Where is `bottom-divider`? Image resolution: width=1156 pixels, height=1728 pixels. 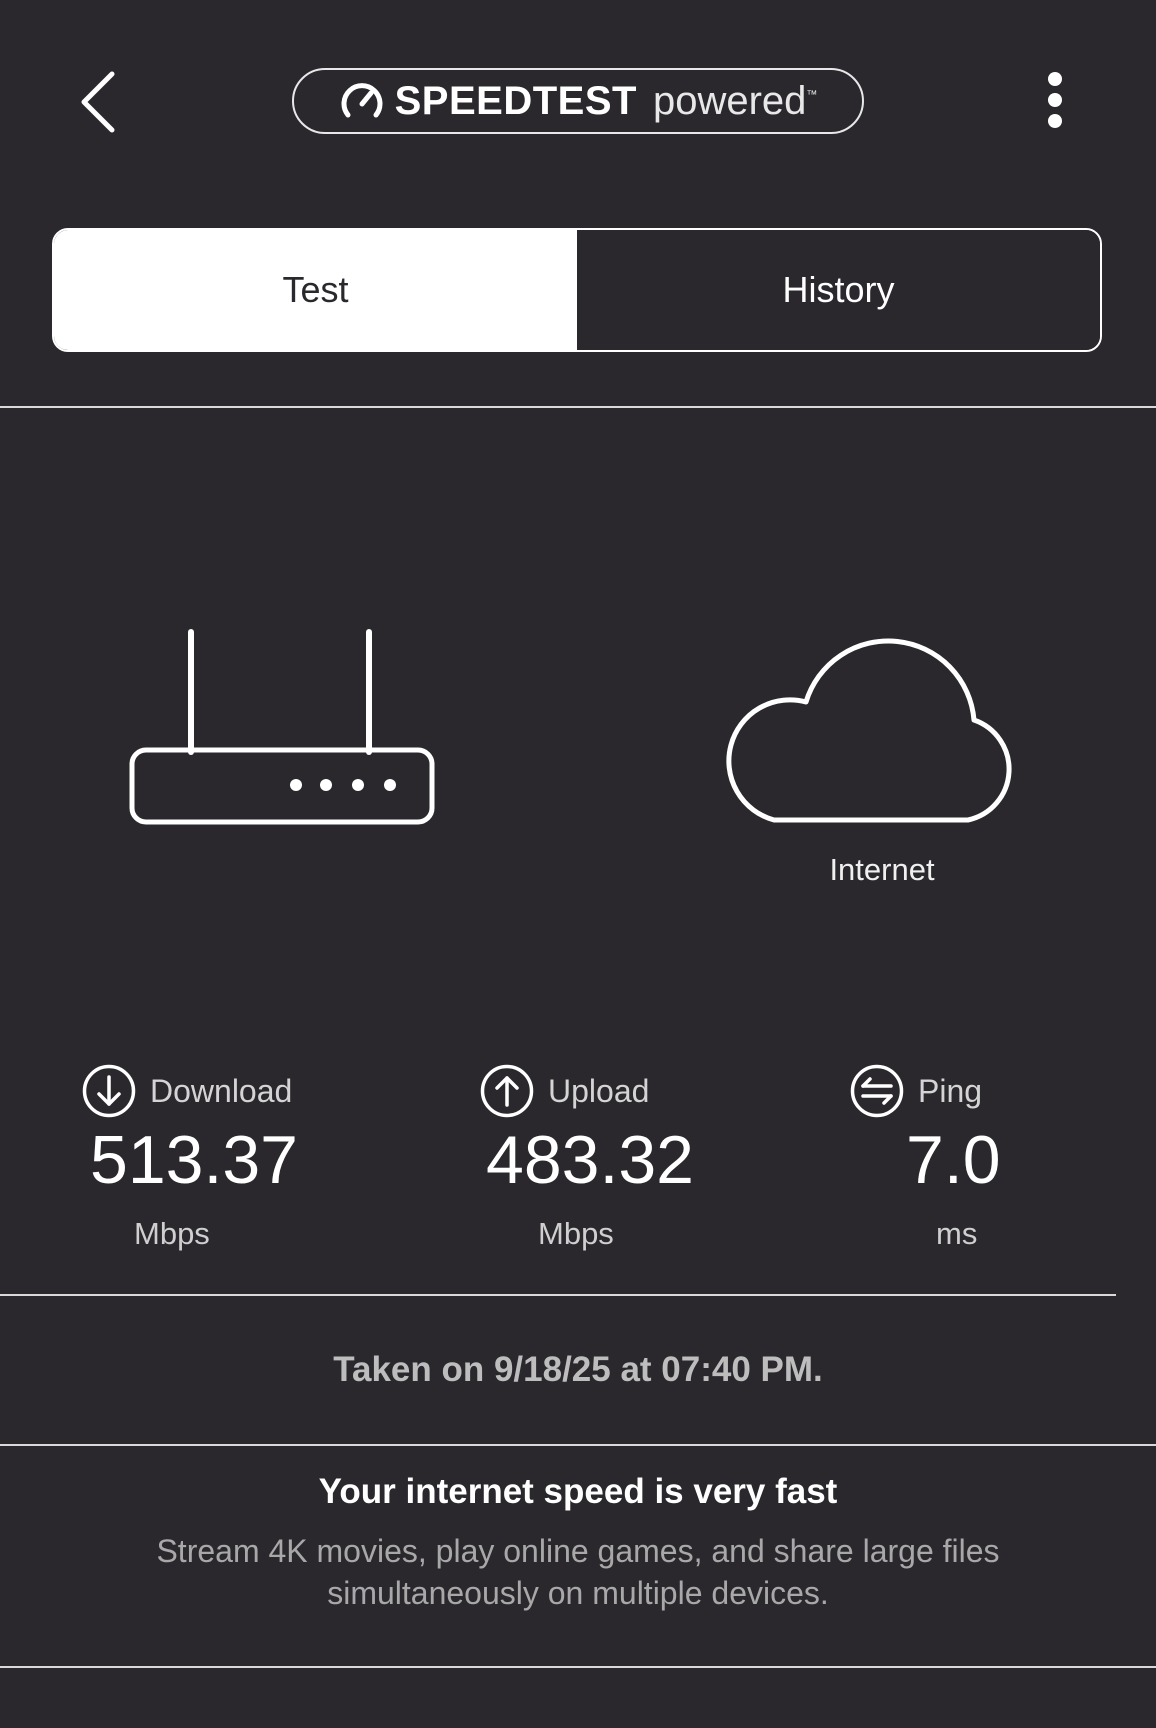
bottom-divider is located at coordinates (578, 1667).